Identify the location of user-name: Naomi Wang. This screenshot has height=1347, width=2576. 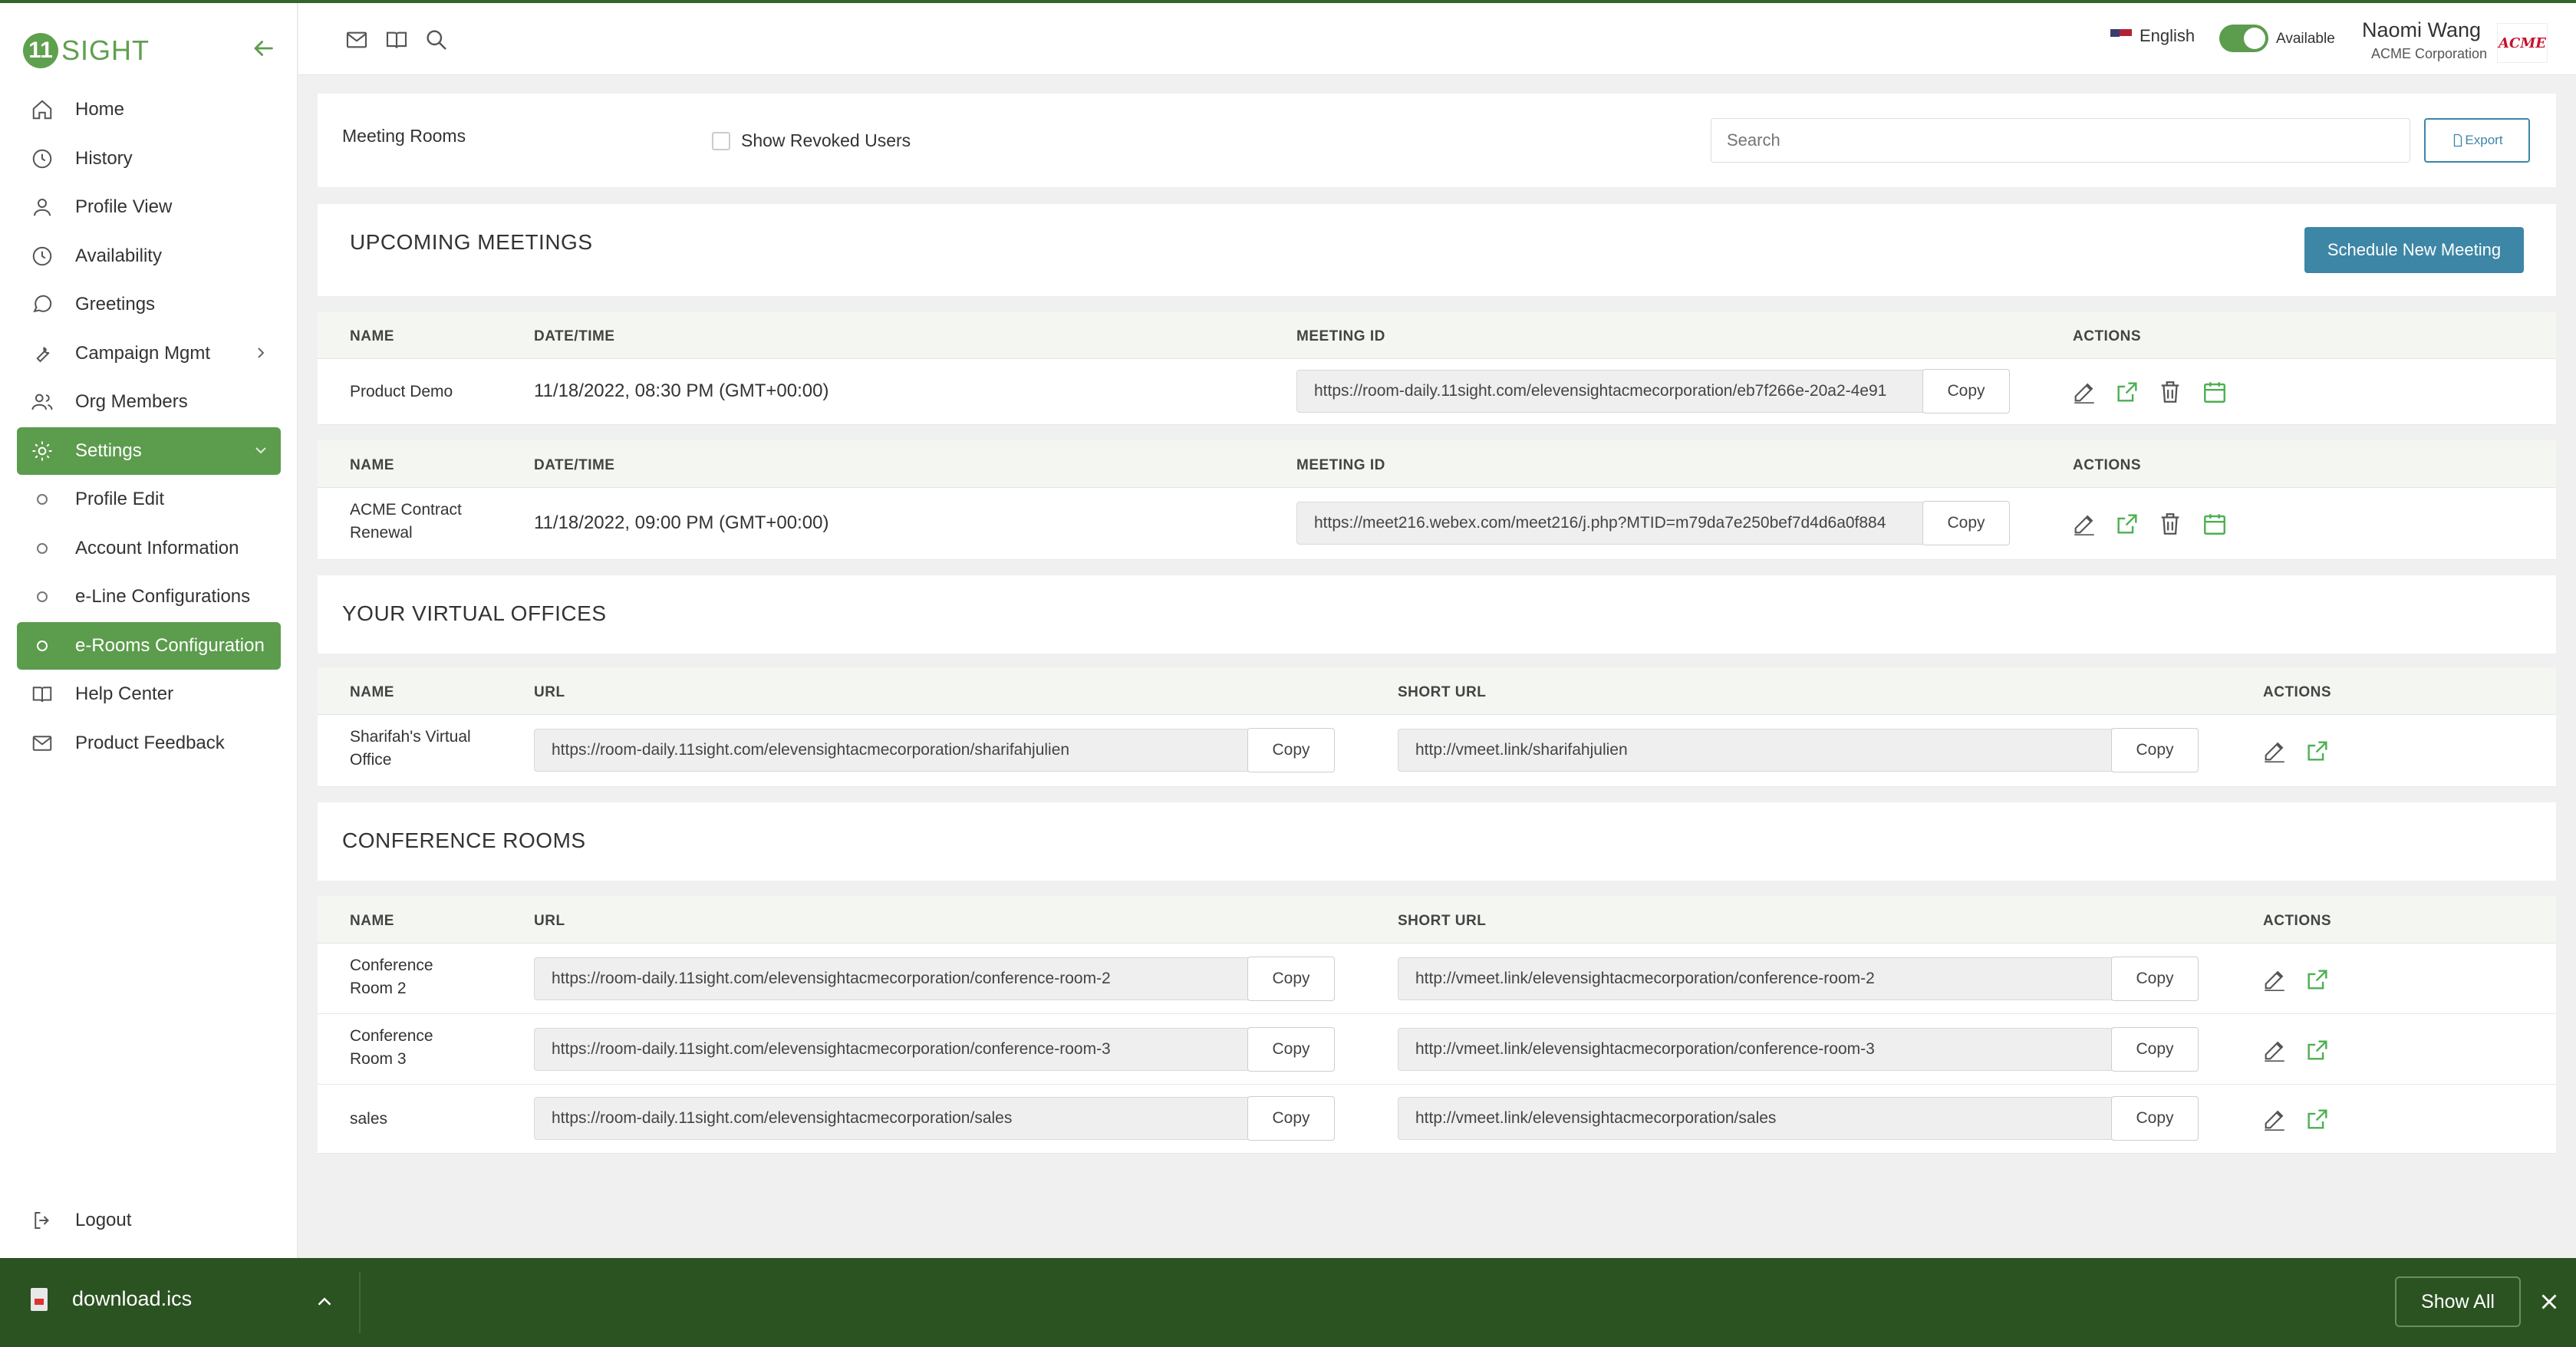
(2421, 30).